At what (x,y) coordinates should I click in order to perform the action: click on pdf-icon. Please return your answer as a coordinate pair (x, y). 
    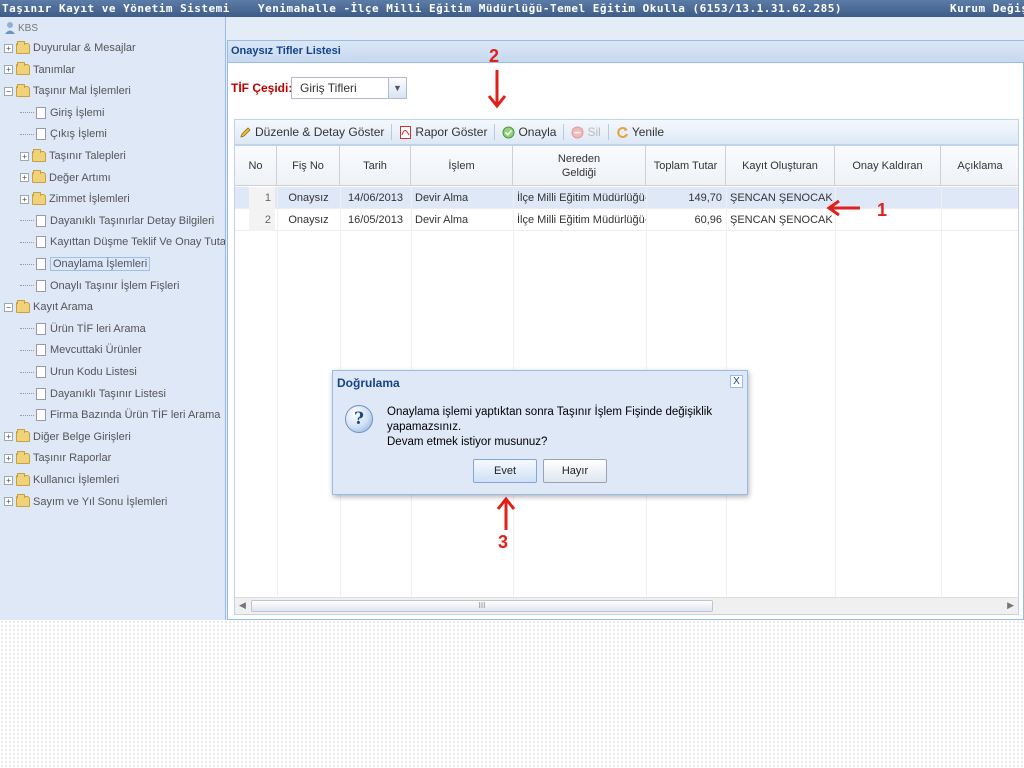
    Looking at the image, I should click on (406, 132).